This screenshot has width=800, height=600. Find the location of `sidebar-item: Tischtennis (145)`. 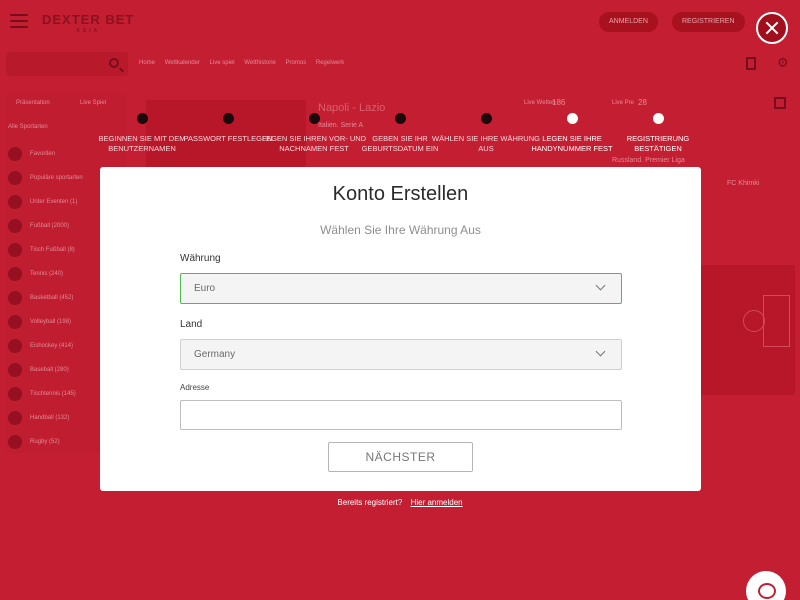

sidebar-item: Tischtennis (145) is located at coordinates (42, 394).